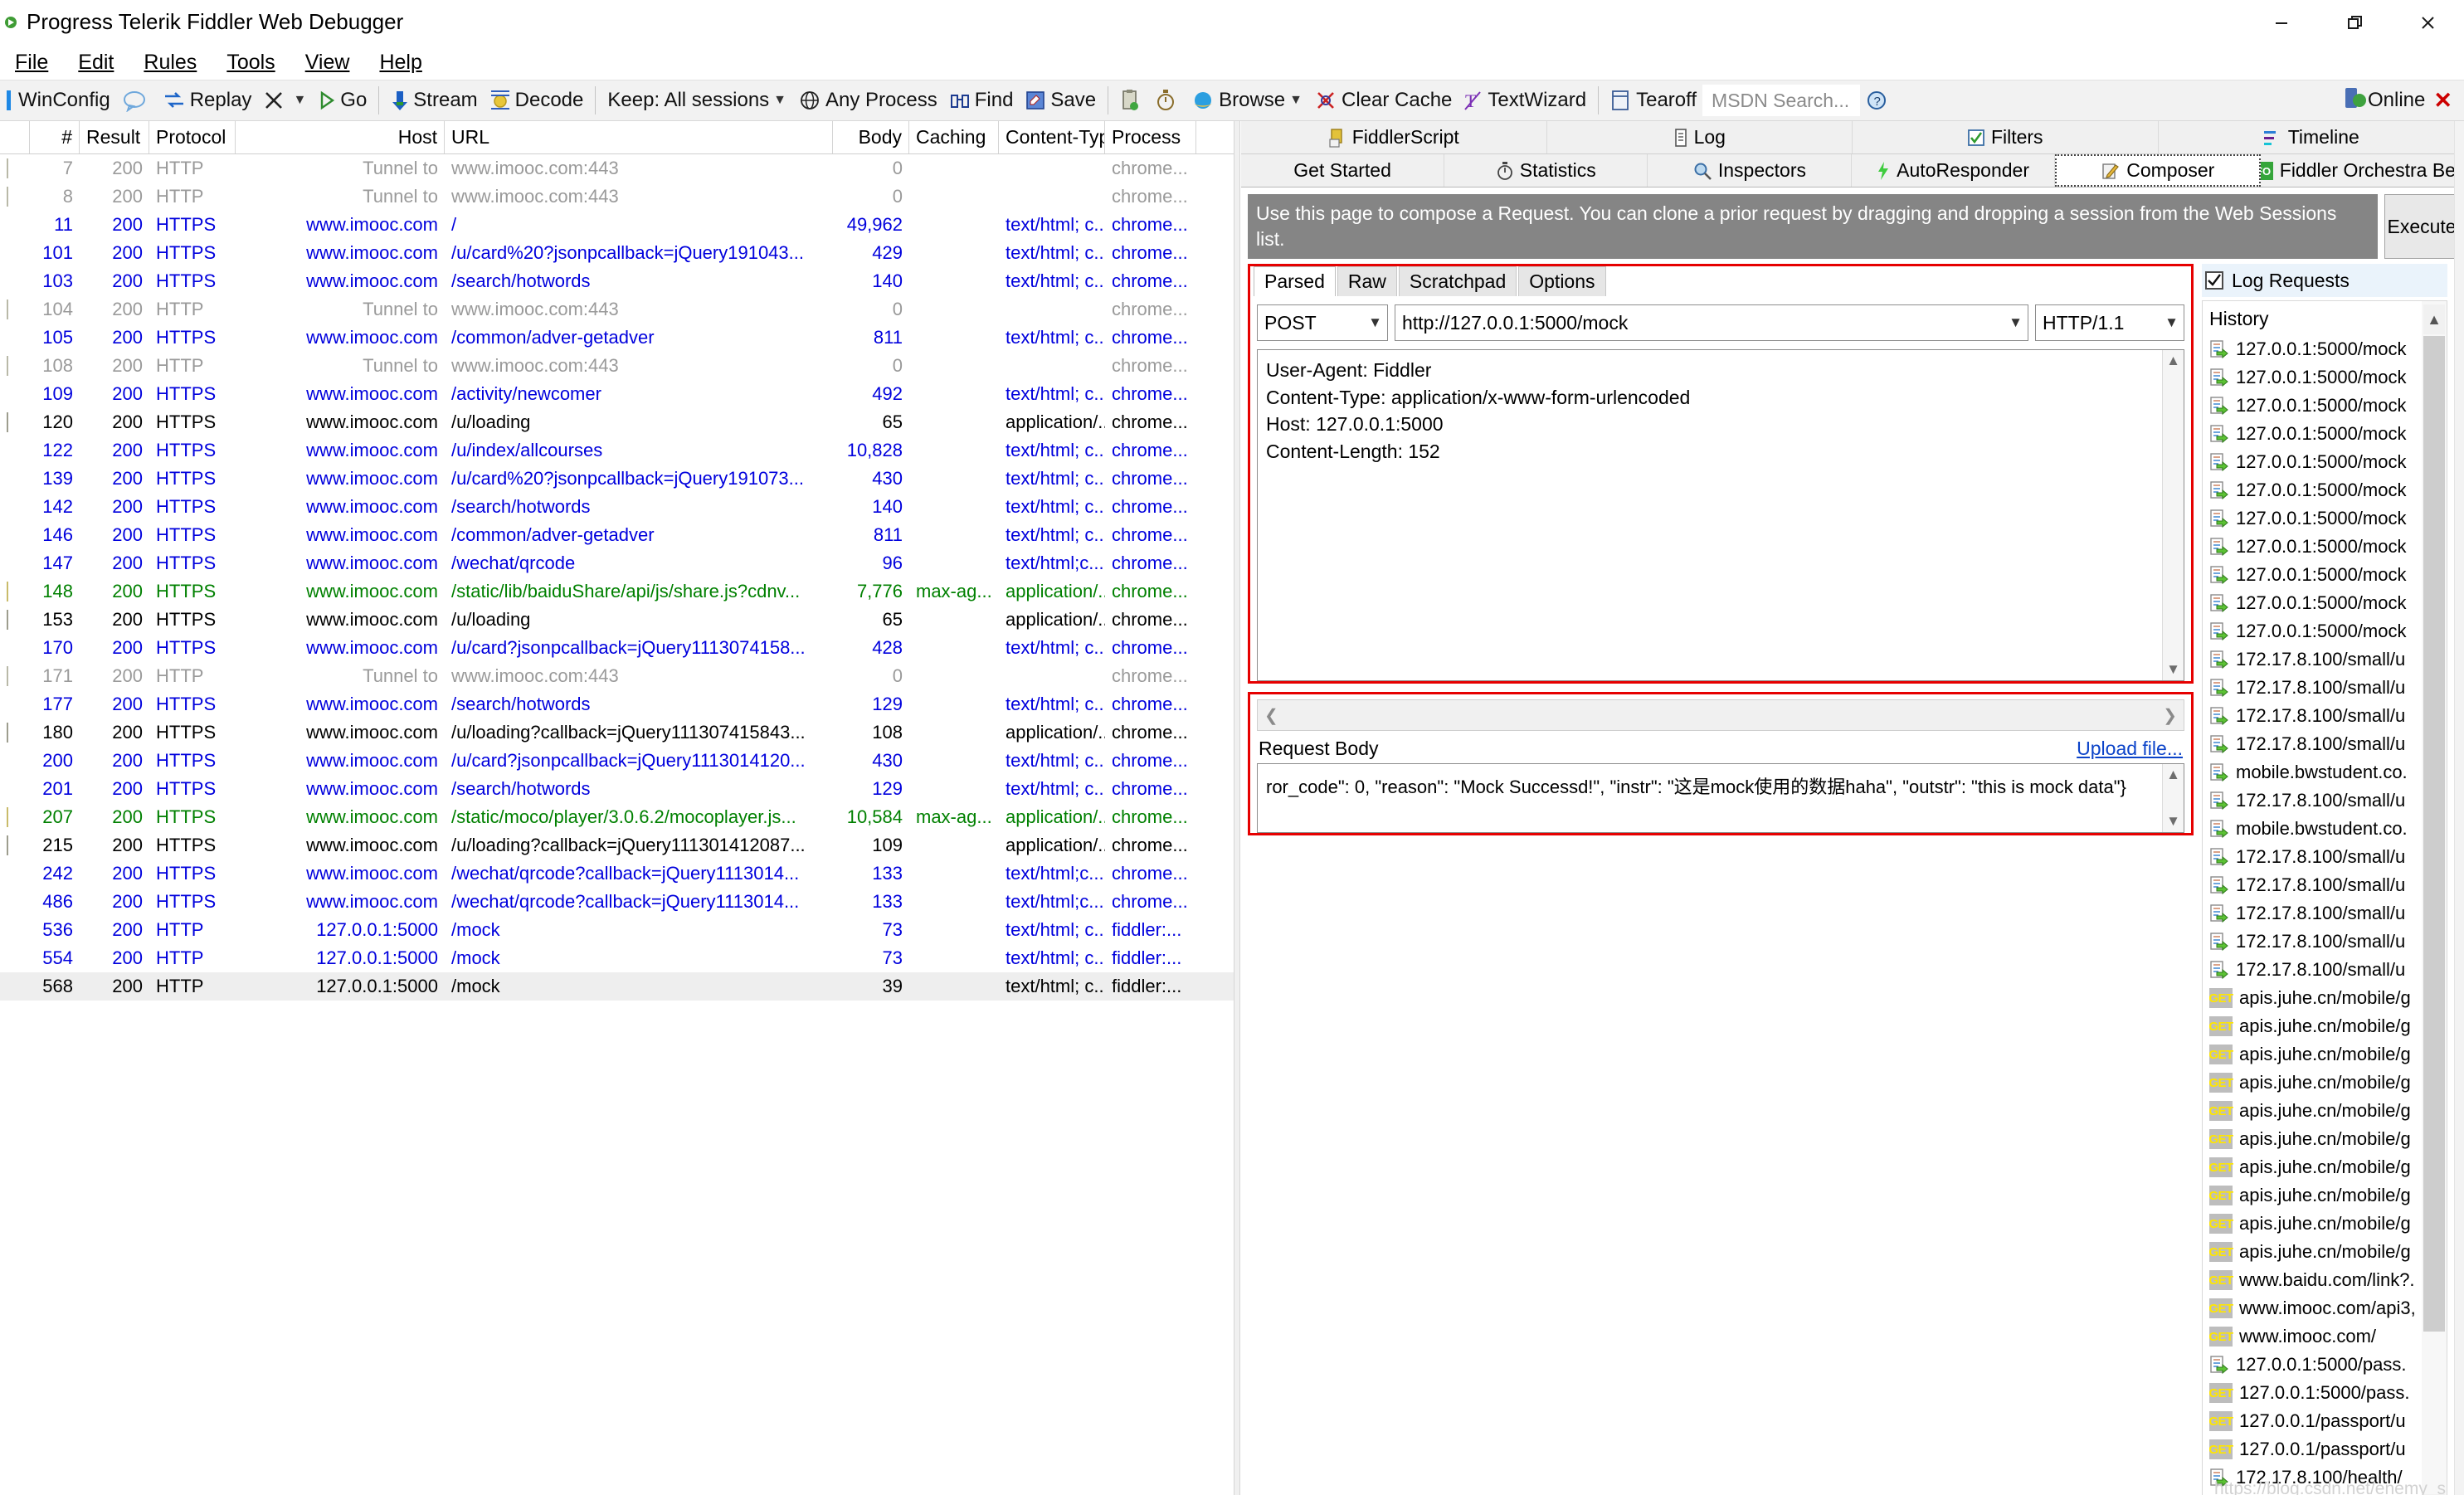  What do you see at coordinates (58, 100) in the screenshot?
I see `winconfig-button: WinConfig` at bounding box center [58, 100].